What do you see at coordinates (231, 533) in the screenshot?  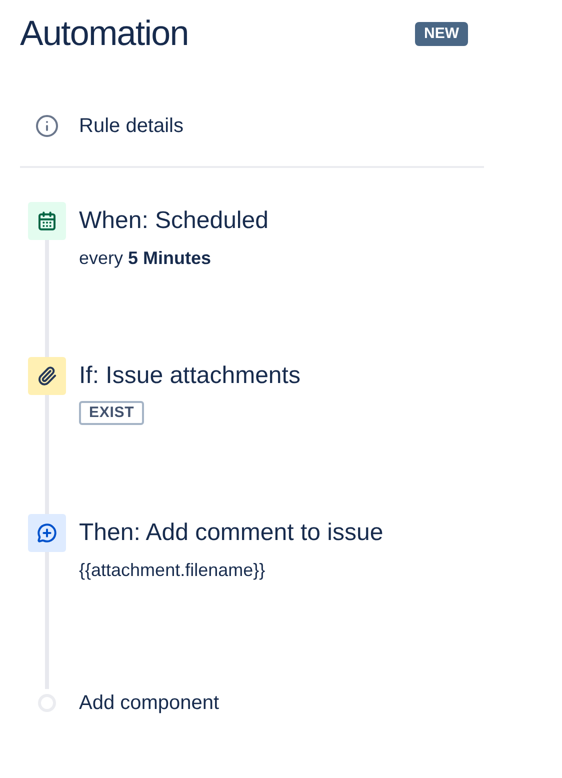 I see `step-title: Then: Add comment to issue` at bounding box center [231, 533].